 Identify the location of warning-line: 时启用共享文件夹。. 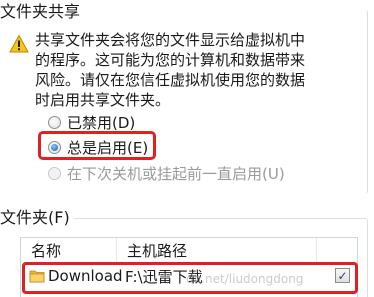
(103, 100).